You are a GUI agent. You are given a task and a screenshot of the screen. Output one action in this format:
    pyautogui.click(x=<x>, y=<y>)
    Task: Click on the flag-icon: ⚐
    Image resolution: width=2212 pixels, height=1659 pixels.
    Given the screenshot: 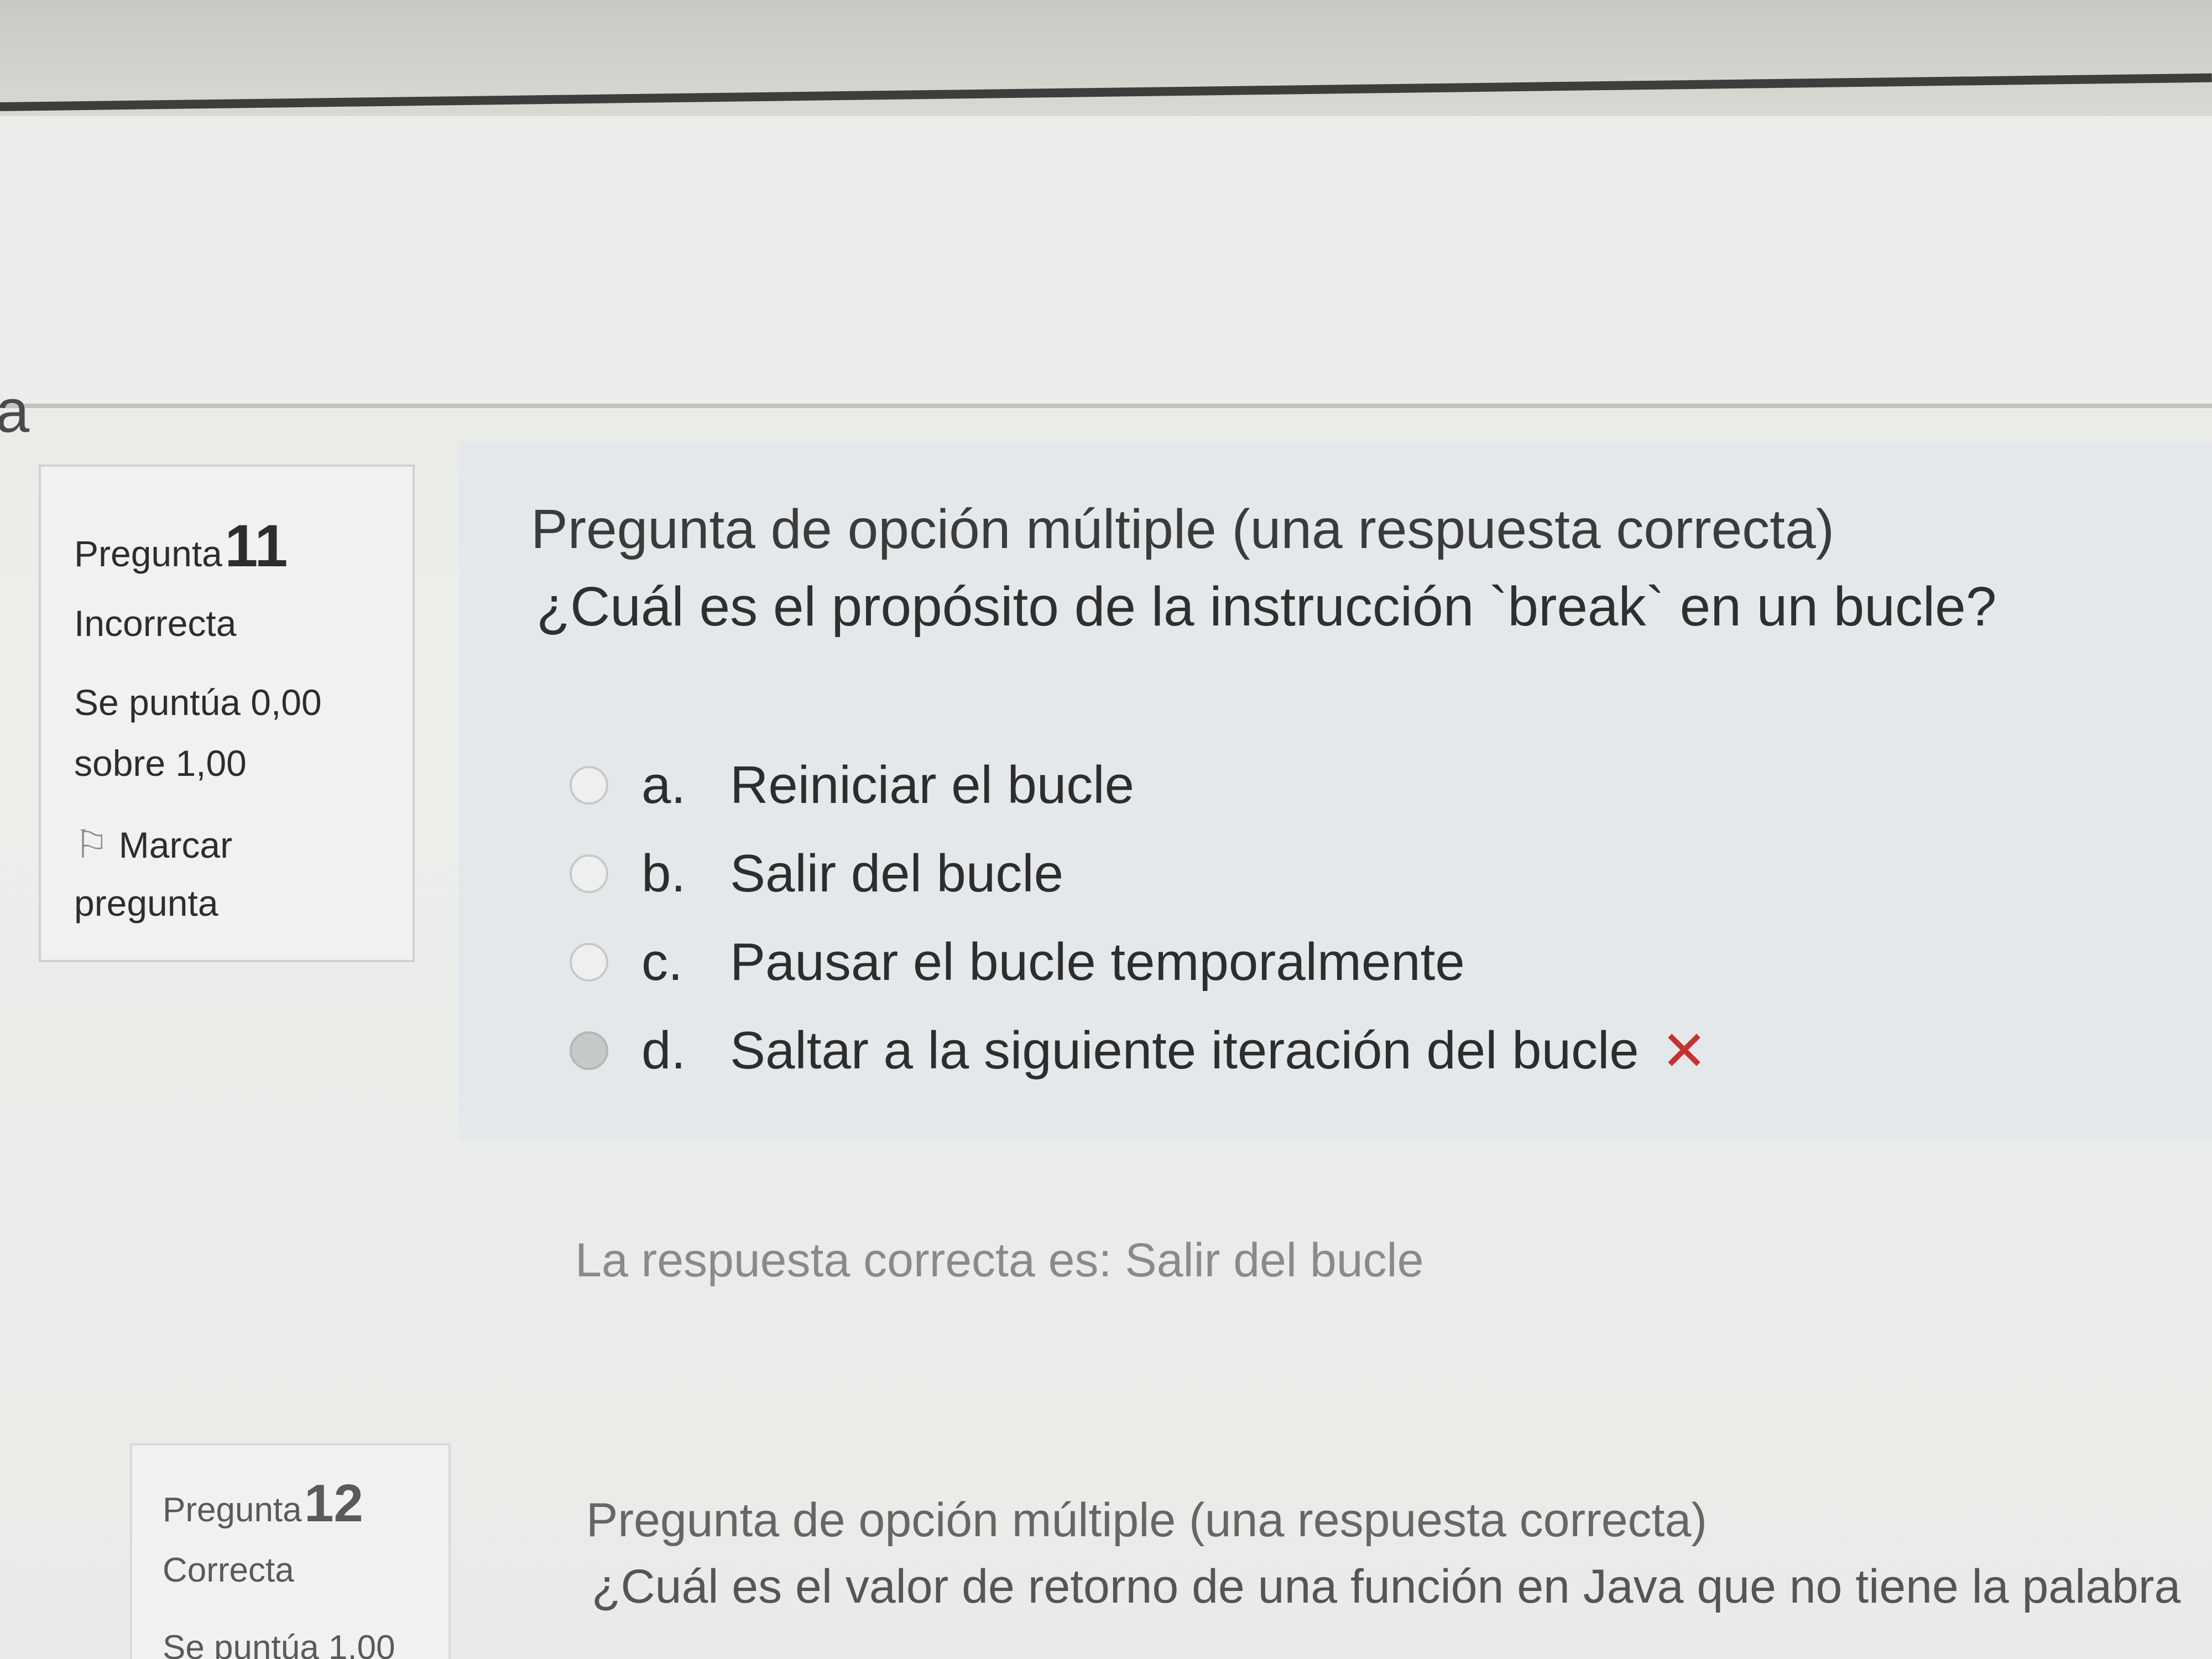 What is the action you would take?
    pyautogui.click(x=92, y=845)
    